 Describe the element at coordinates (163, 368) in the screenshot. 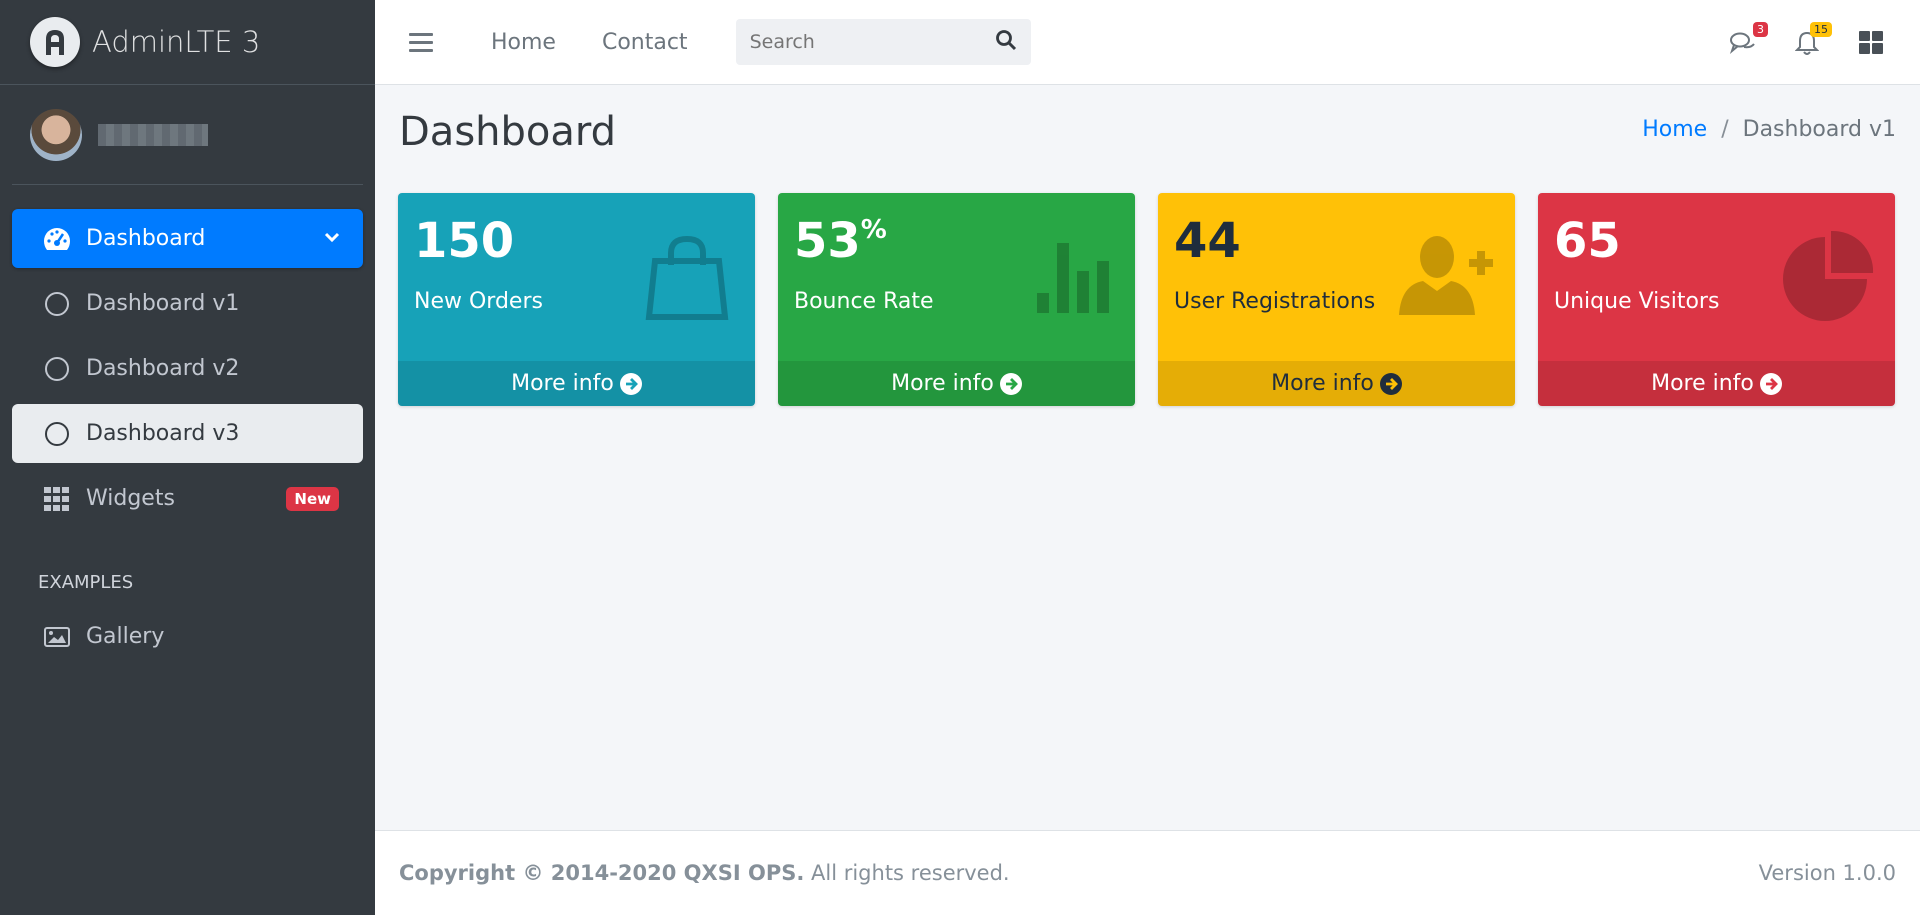

I see `sidebar-item-label: Dashboard v2` at that location.